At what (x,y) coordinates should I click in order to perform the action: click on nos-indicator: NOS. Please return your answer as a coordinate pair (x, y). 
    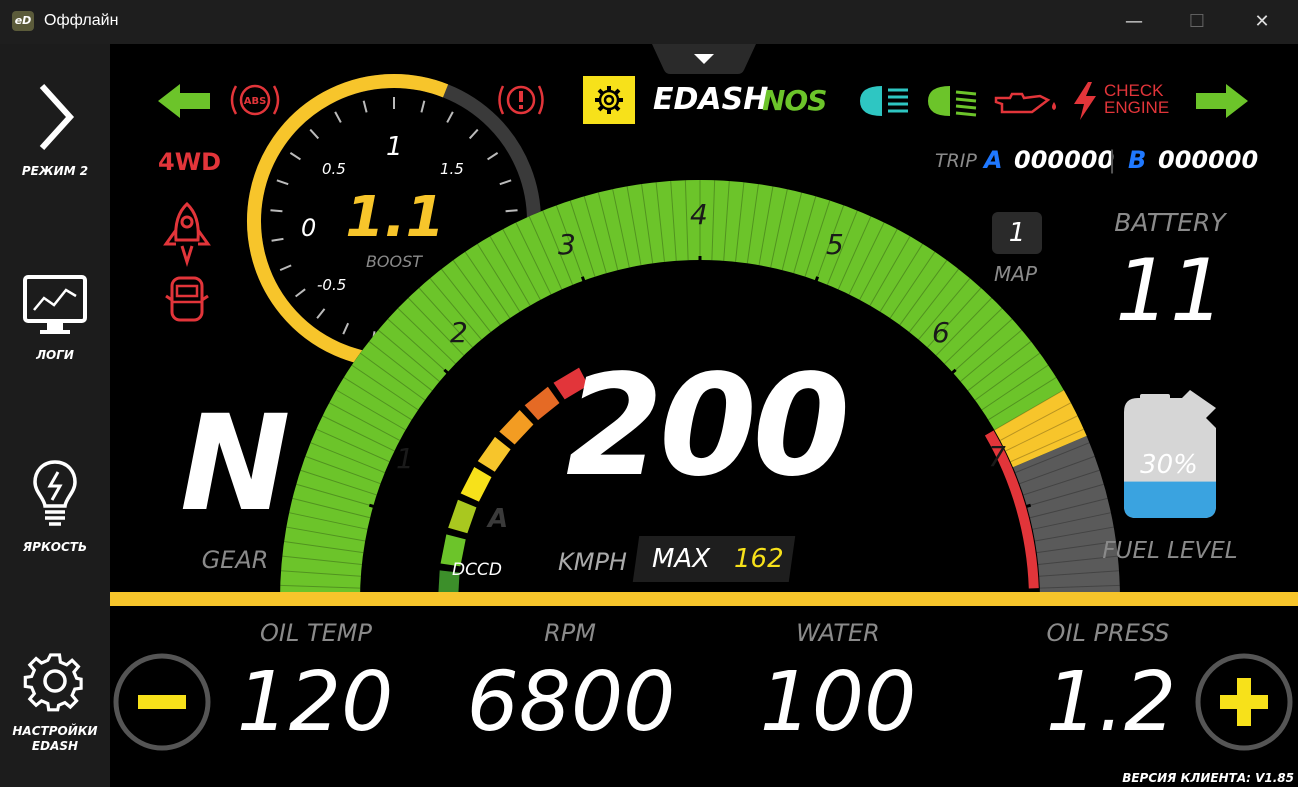
    Looking at the image, I should click on (794, 100).